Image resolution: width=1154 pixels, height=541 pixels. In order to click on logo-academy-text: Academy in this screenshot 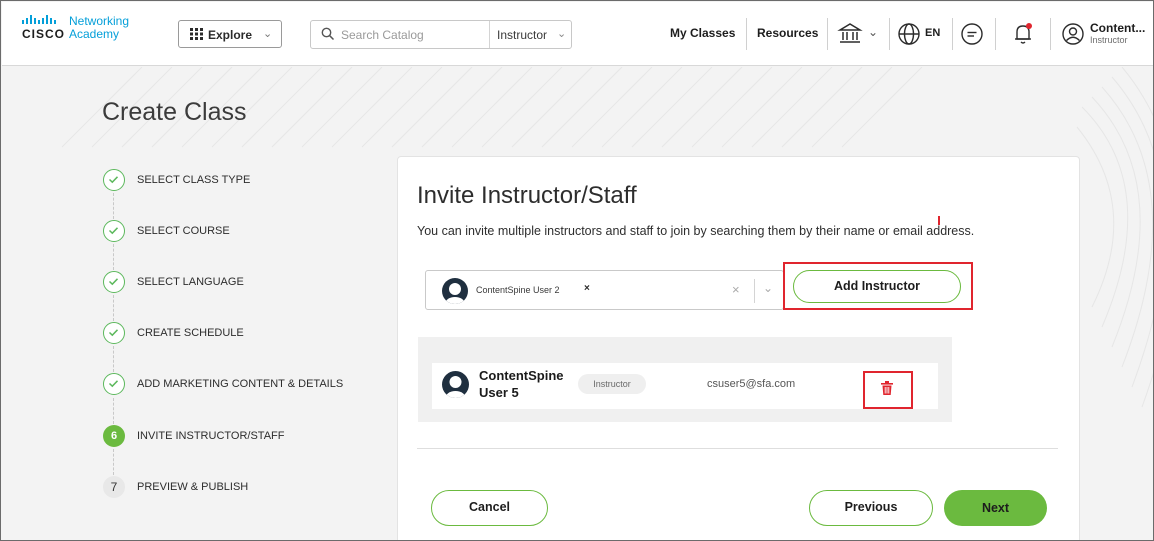, I will do `click(94, 34)`.